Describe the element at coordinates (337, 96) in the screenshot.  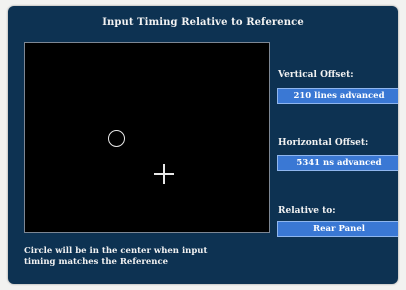
I see `vertical-offset-value: 210 lines advanced` at that location.